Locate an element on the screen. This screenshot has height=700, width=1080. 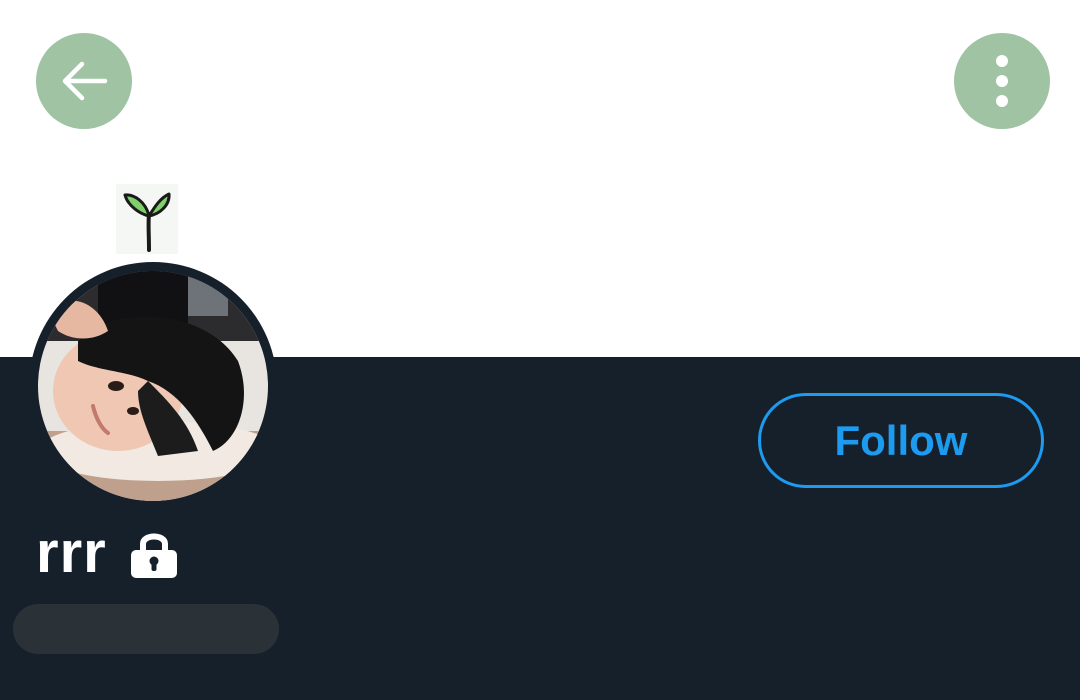
avatar-border is located at coordinates (153, 386).